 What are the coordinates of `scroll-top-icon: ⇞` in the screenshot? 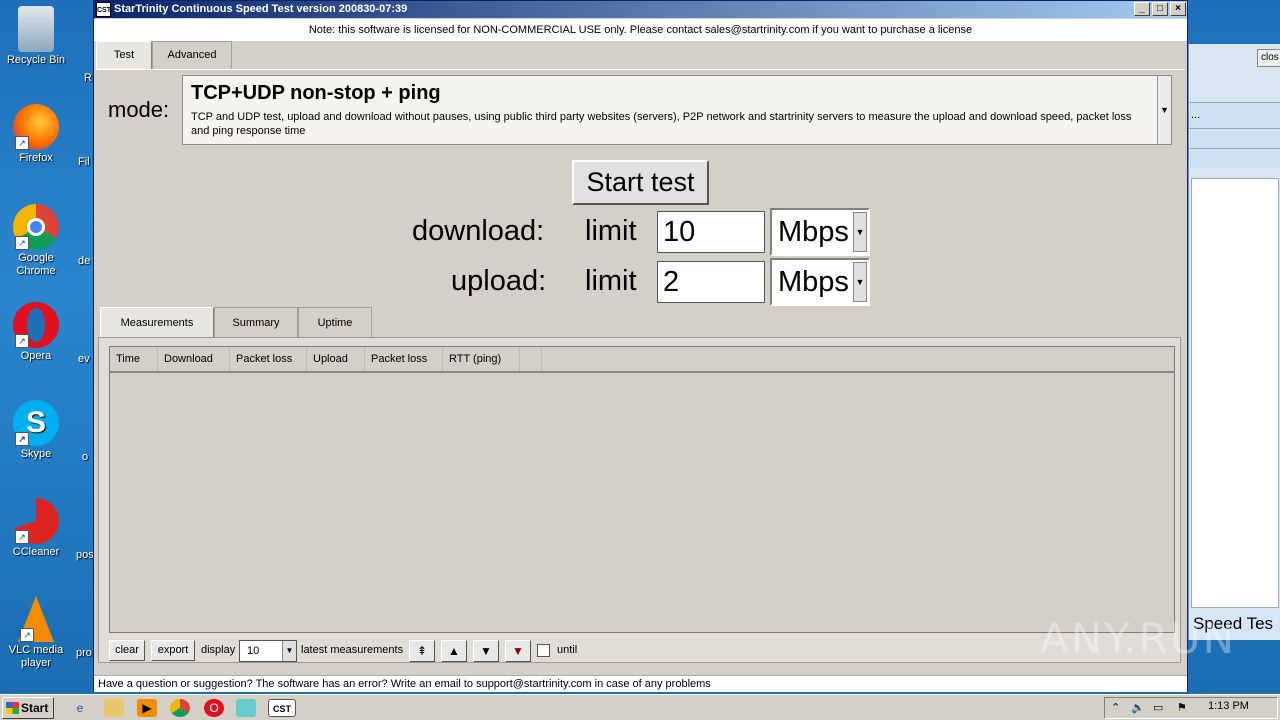 It's located at (422, 651).